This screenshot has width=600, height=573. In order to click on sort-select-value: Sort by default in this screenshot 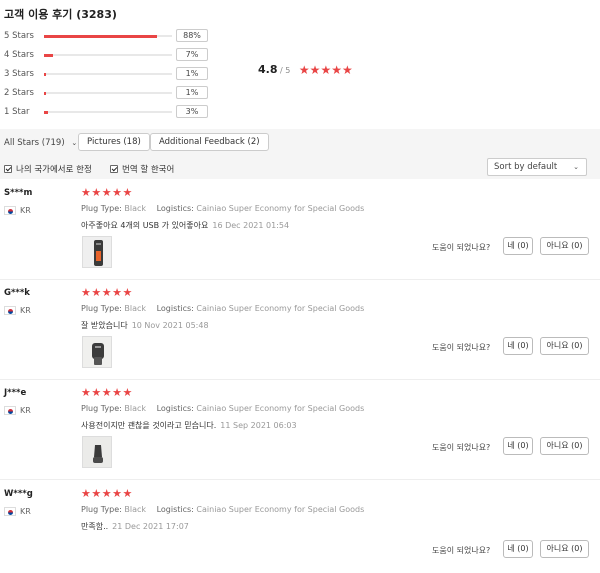, I will do `click(526, 167)`.